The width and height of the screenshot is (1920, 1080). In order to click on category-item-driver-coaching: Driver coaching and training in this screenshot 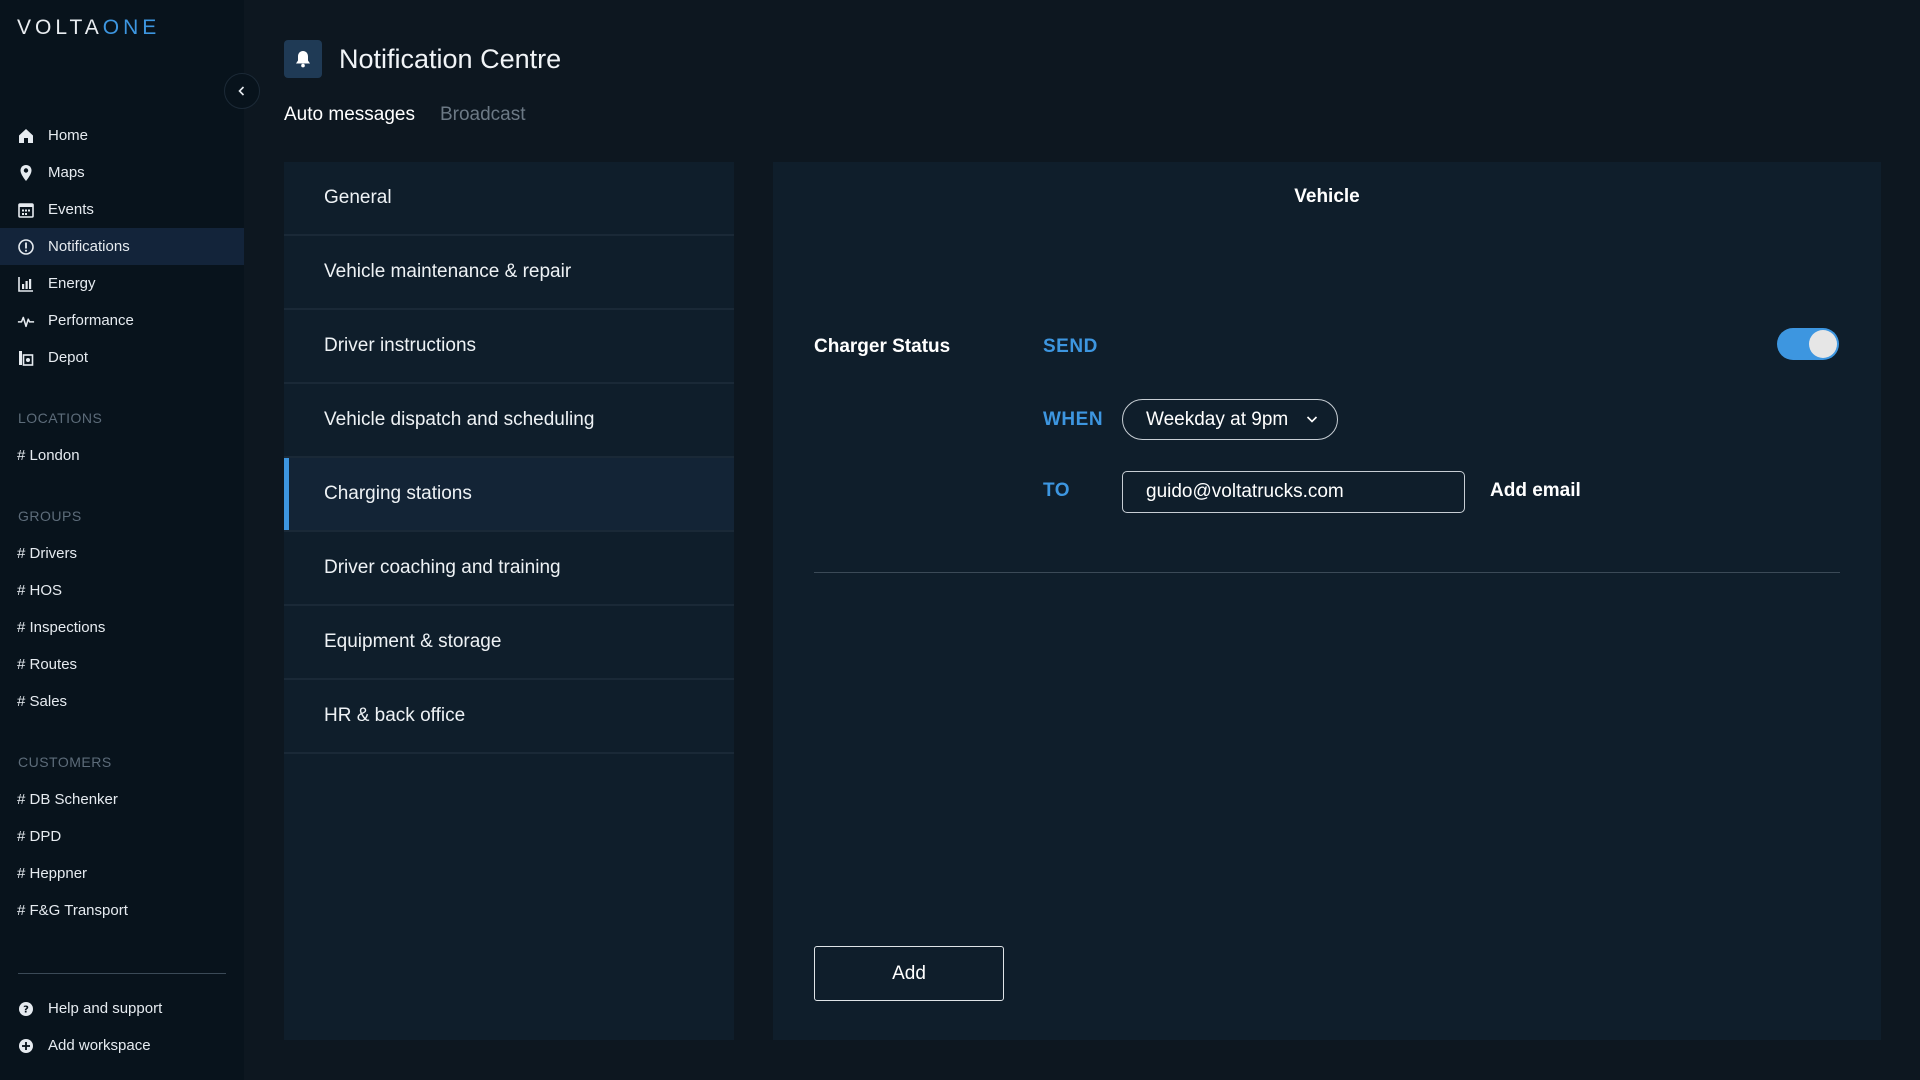, I will do `click(509, 569)`.